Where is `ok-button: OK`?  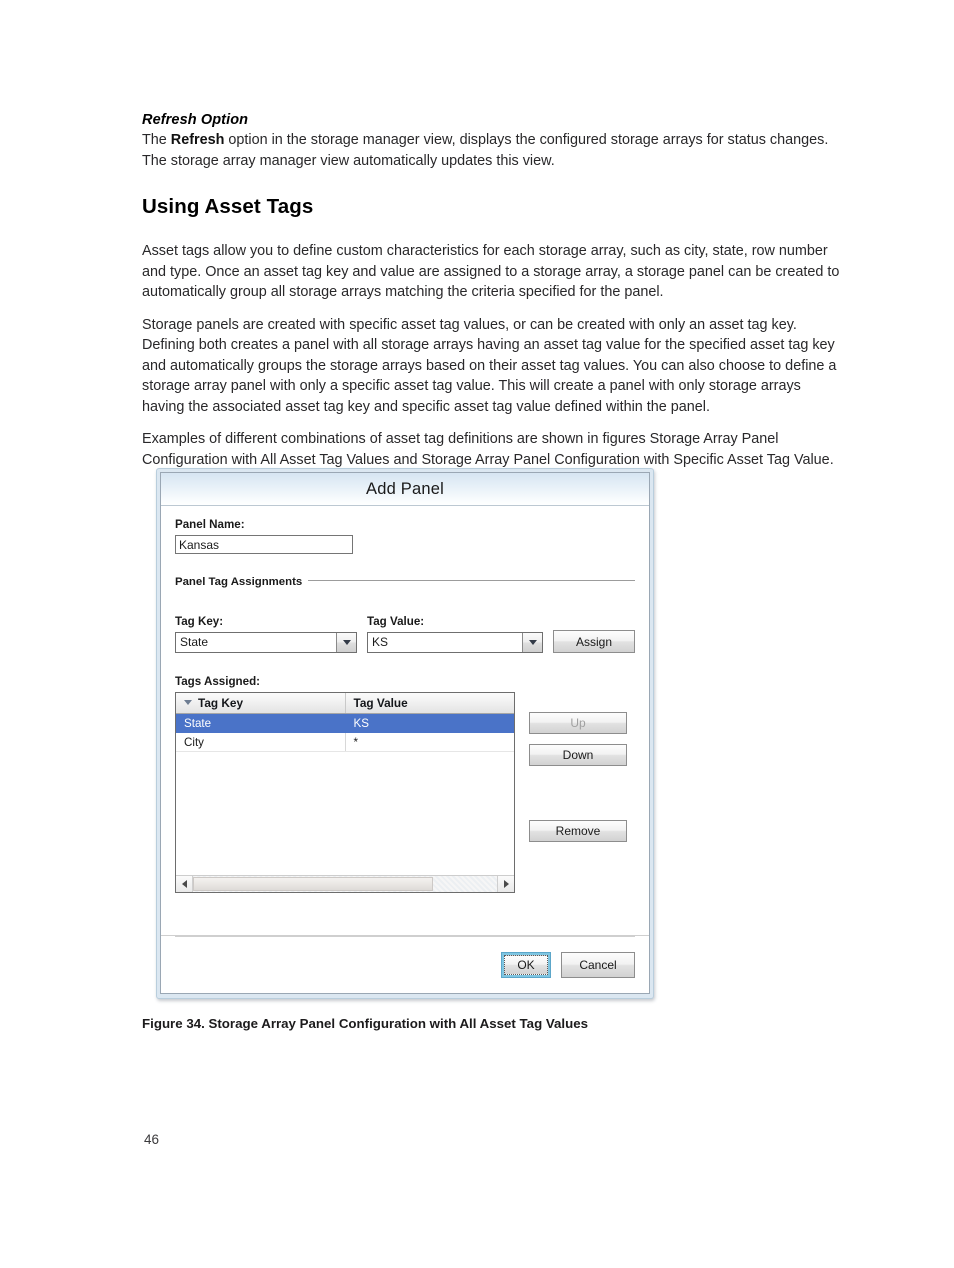
ok-button: OK is located at coordinates (526, 964).